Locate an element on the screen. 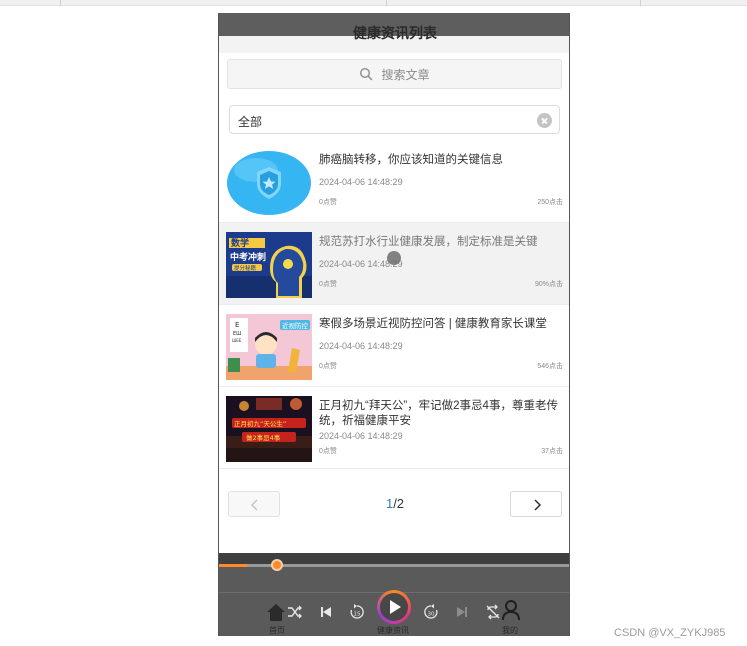  search-icon is located at coordinates (366, 74).